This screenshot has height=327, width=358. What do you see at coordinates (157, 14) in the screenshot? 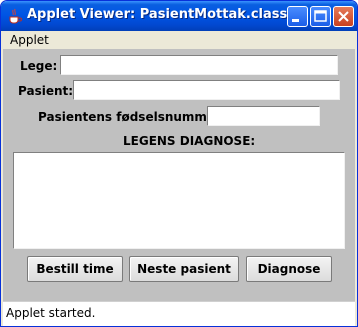
I see `window-title: Applet Viewer: PasientMottak.class` at bounding box center [157, 14].